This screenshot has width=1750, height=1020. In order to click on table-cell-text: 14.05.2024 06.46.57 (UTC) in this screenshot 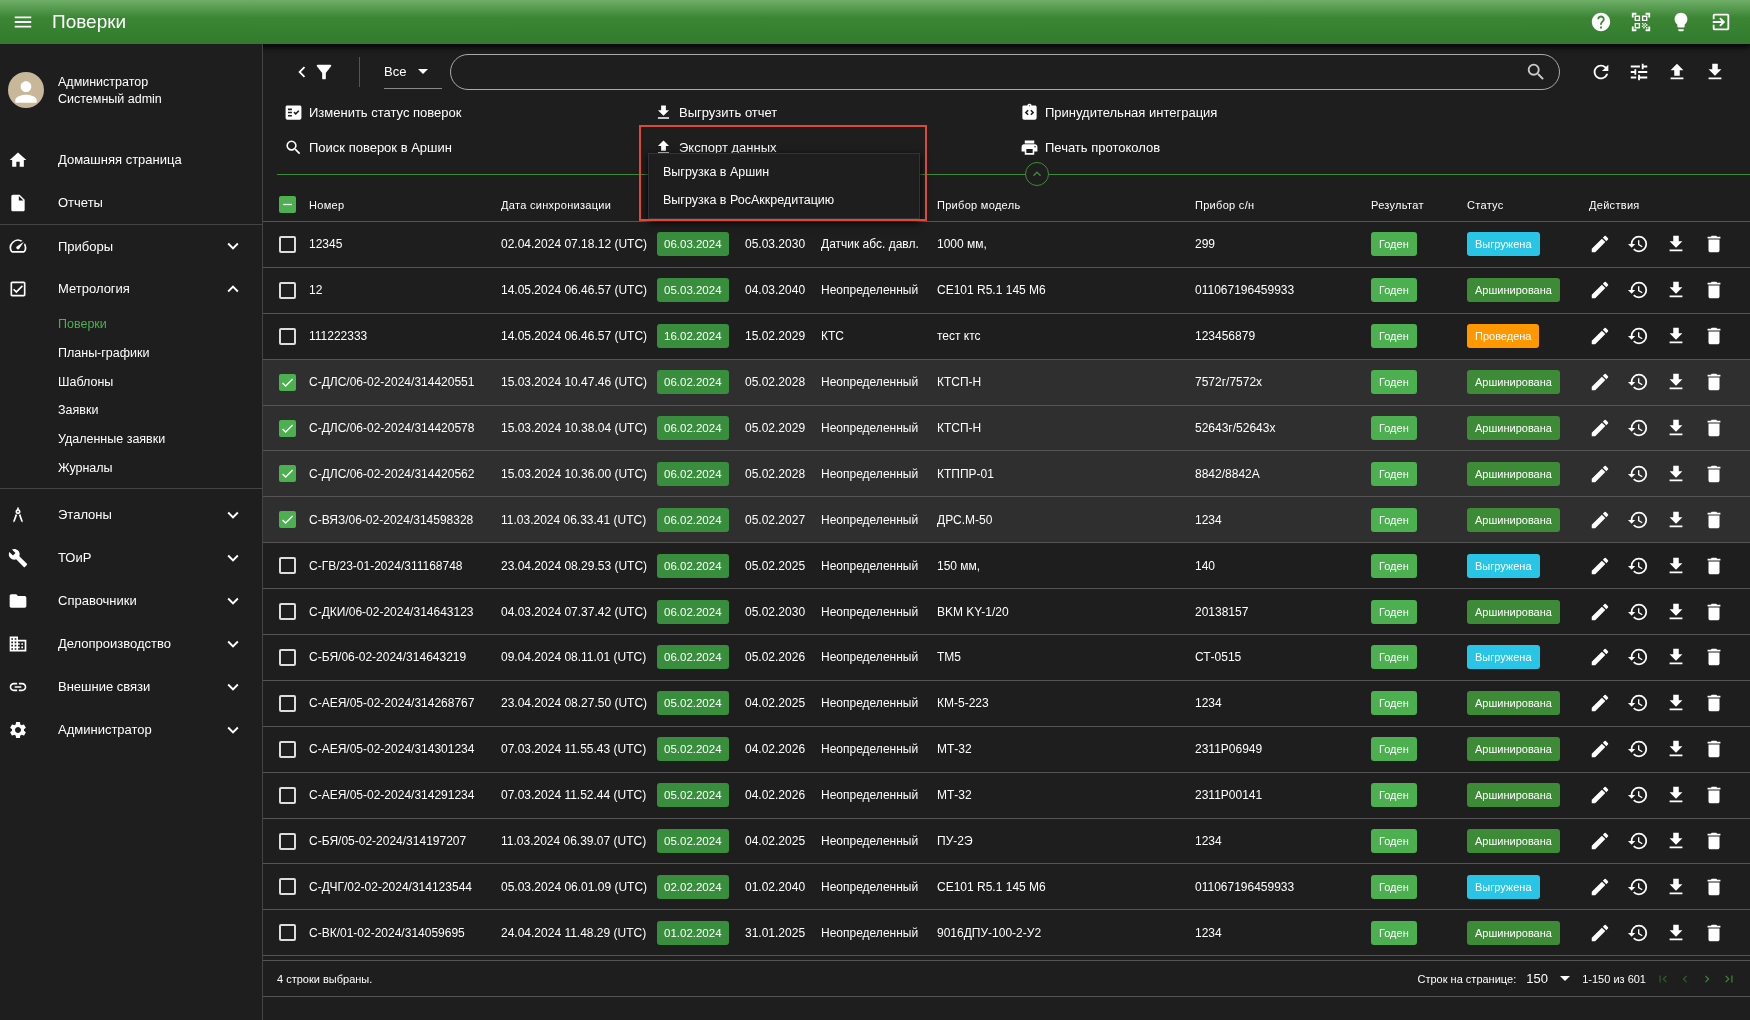, I will do `click(575, 336)`.